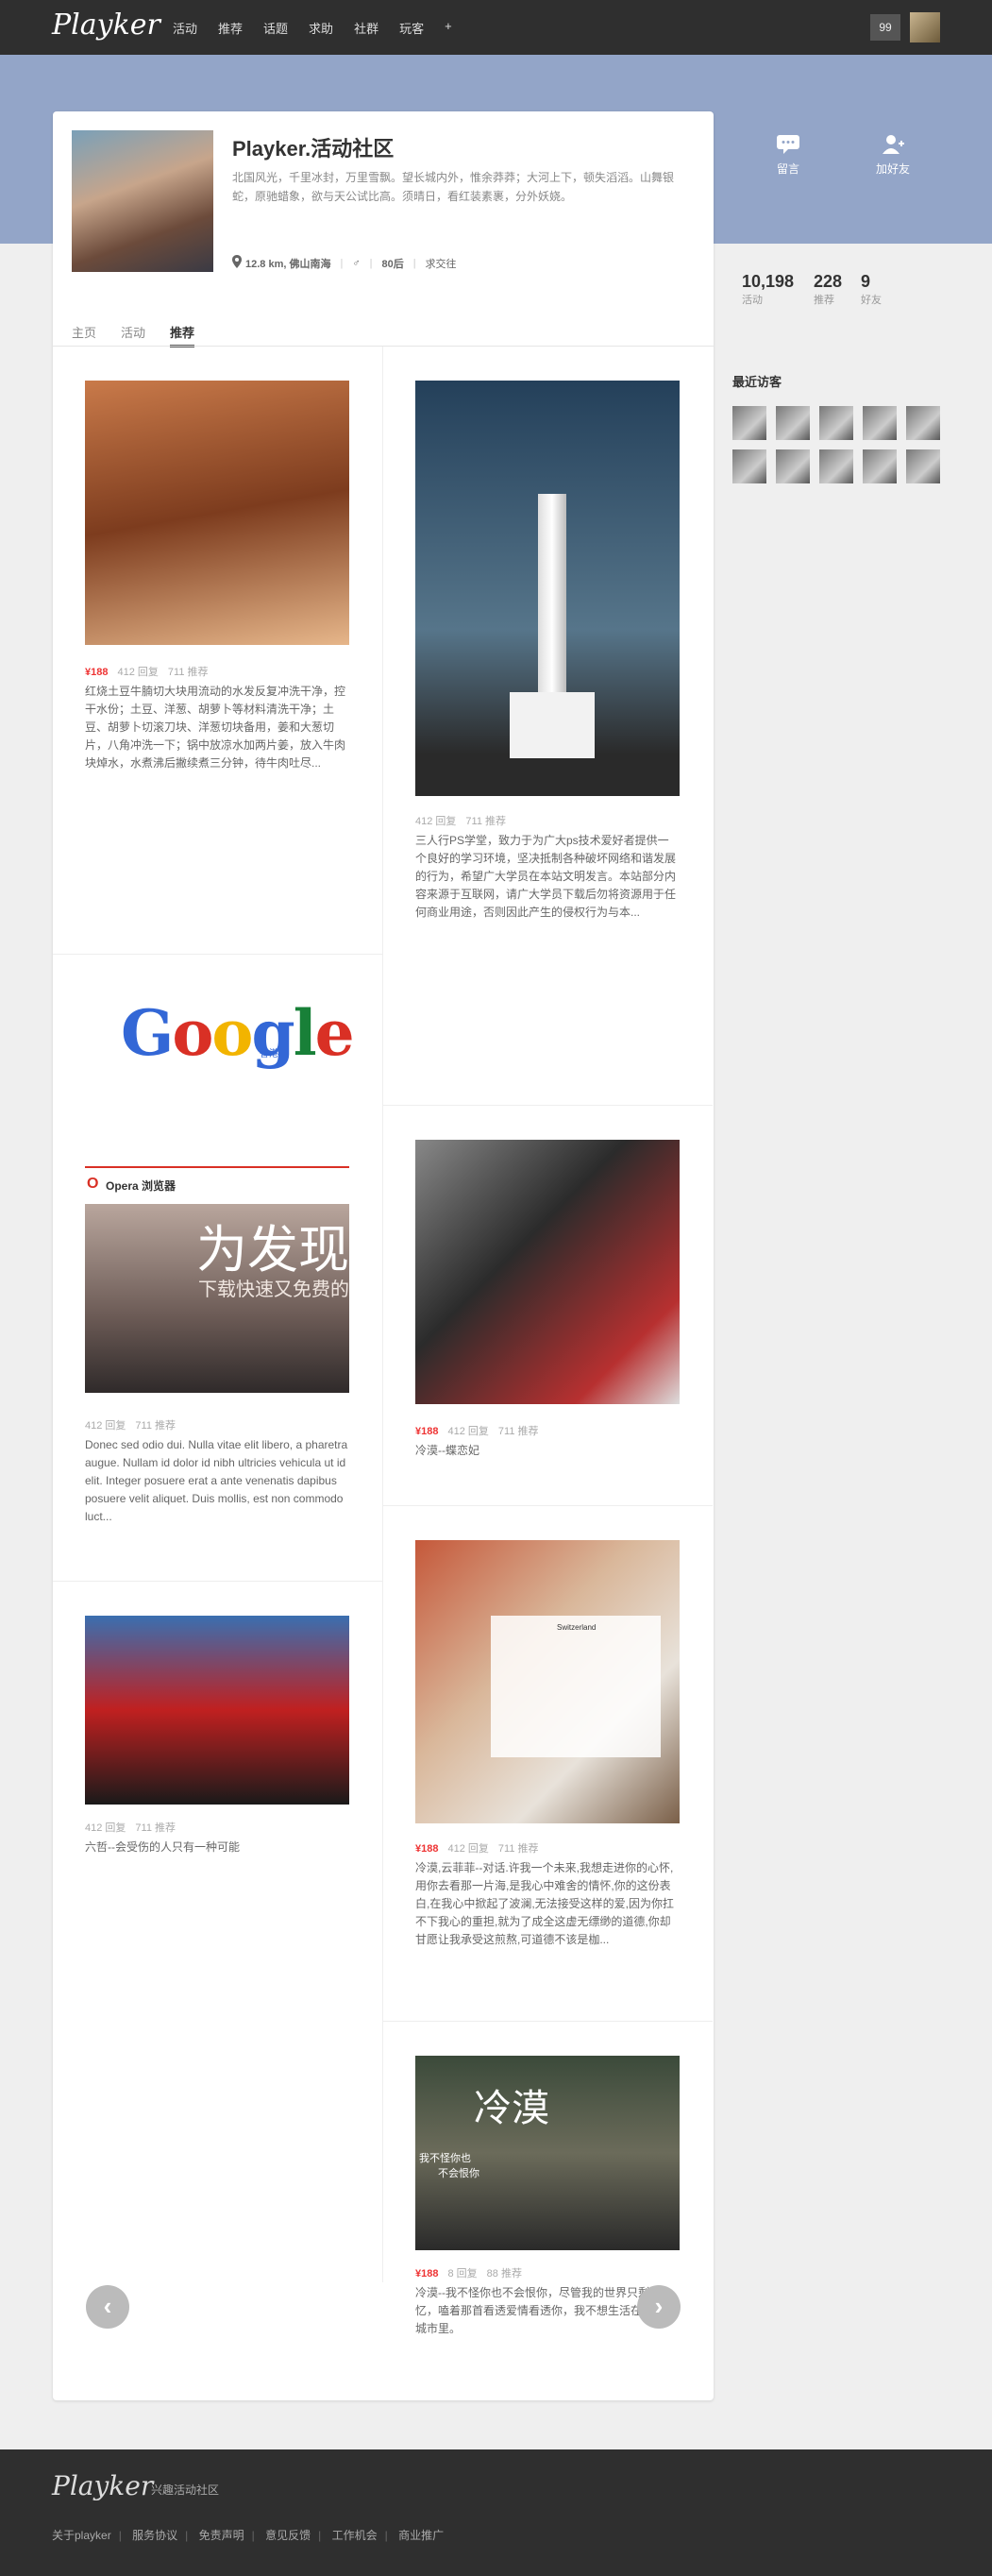 Image resolution: width=992 pixels, height=2576 pixels. I want to click on stat-recommends: 228 推荐, so click(828, 289).